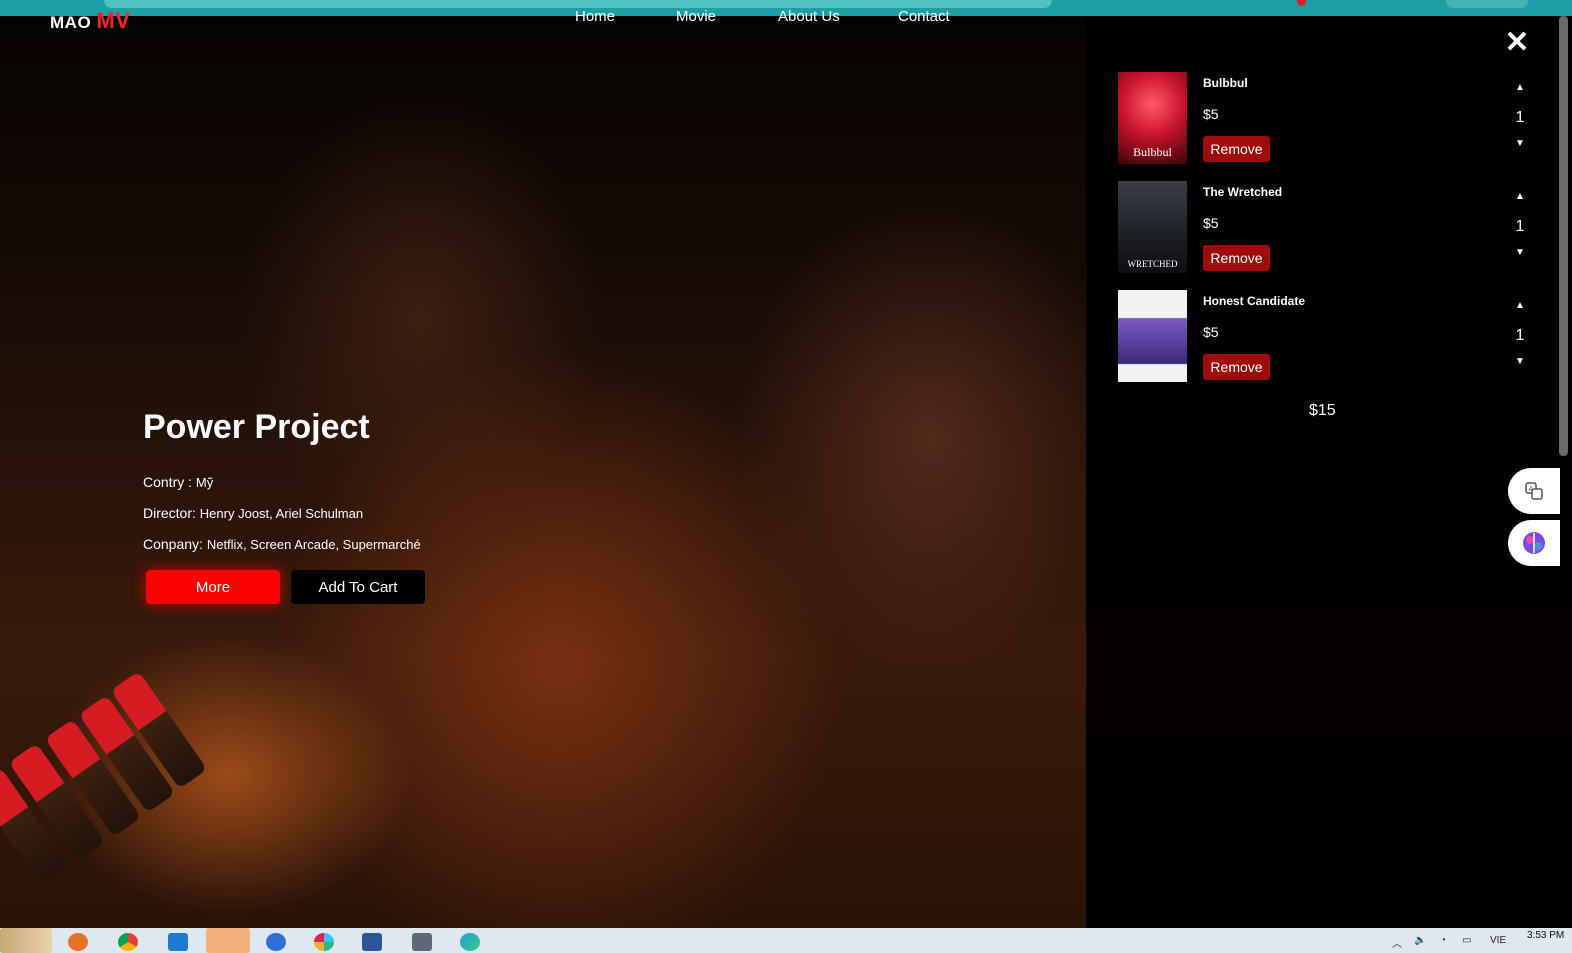 The height and width of the screenshot is (953, 1572). What do you see at coordinates (786, 940) in the screenshot?
I see `windows-taskbar: ︿ 🔈 ◔ ▭ VIE 3:53 PM` at bounding box center [786, 940].